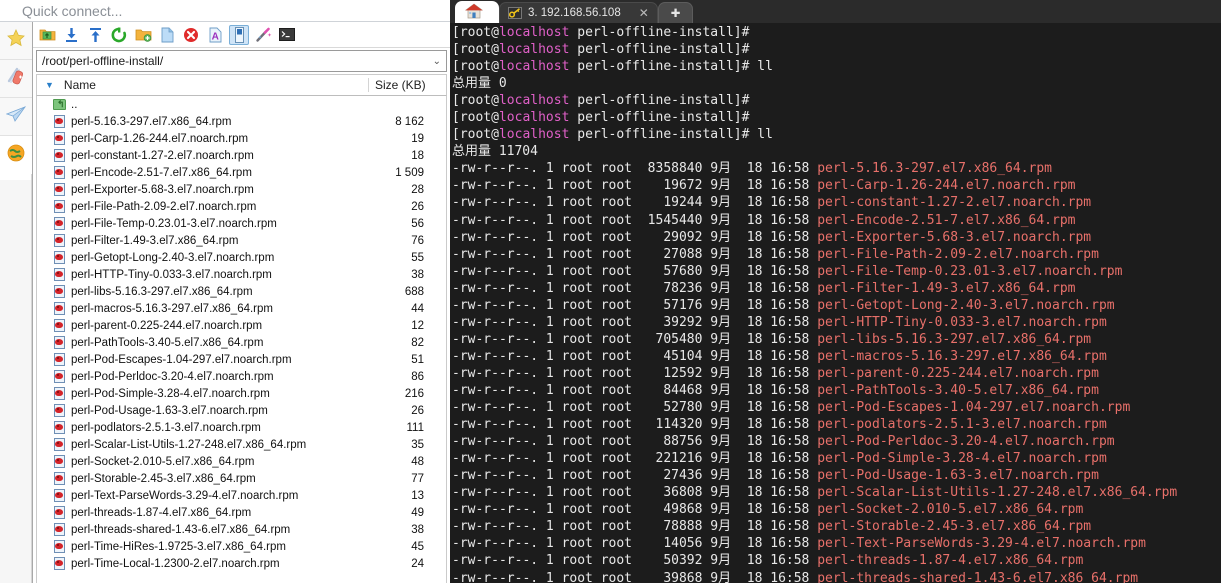  What do you see at coordinates (202, 257) in the screenshot?
I see `file-name-cell: perl-Getopt-Long-2.40-3.el7.noarch.rpm` at bounding box center [202, 257].